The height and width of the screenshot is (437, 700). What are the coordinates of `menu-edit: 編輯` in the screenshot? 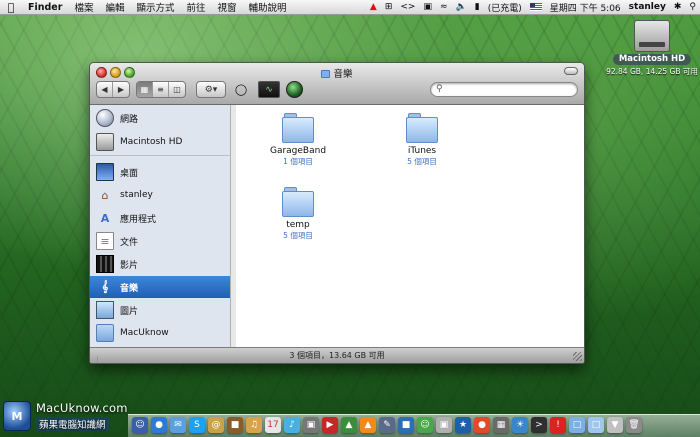 It's located at (114, 7).